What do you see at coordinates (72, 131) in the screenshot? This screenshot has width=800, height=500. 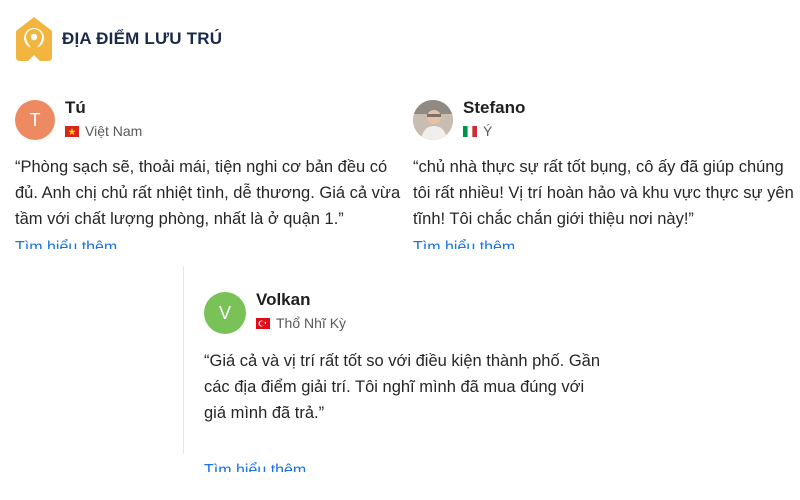 I see `vietnam-flag-icon` at bounding box center [72, 131].